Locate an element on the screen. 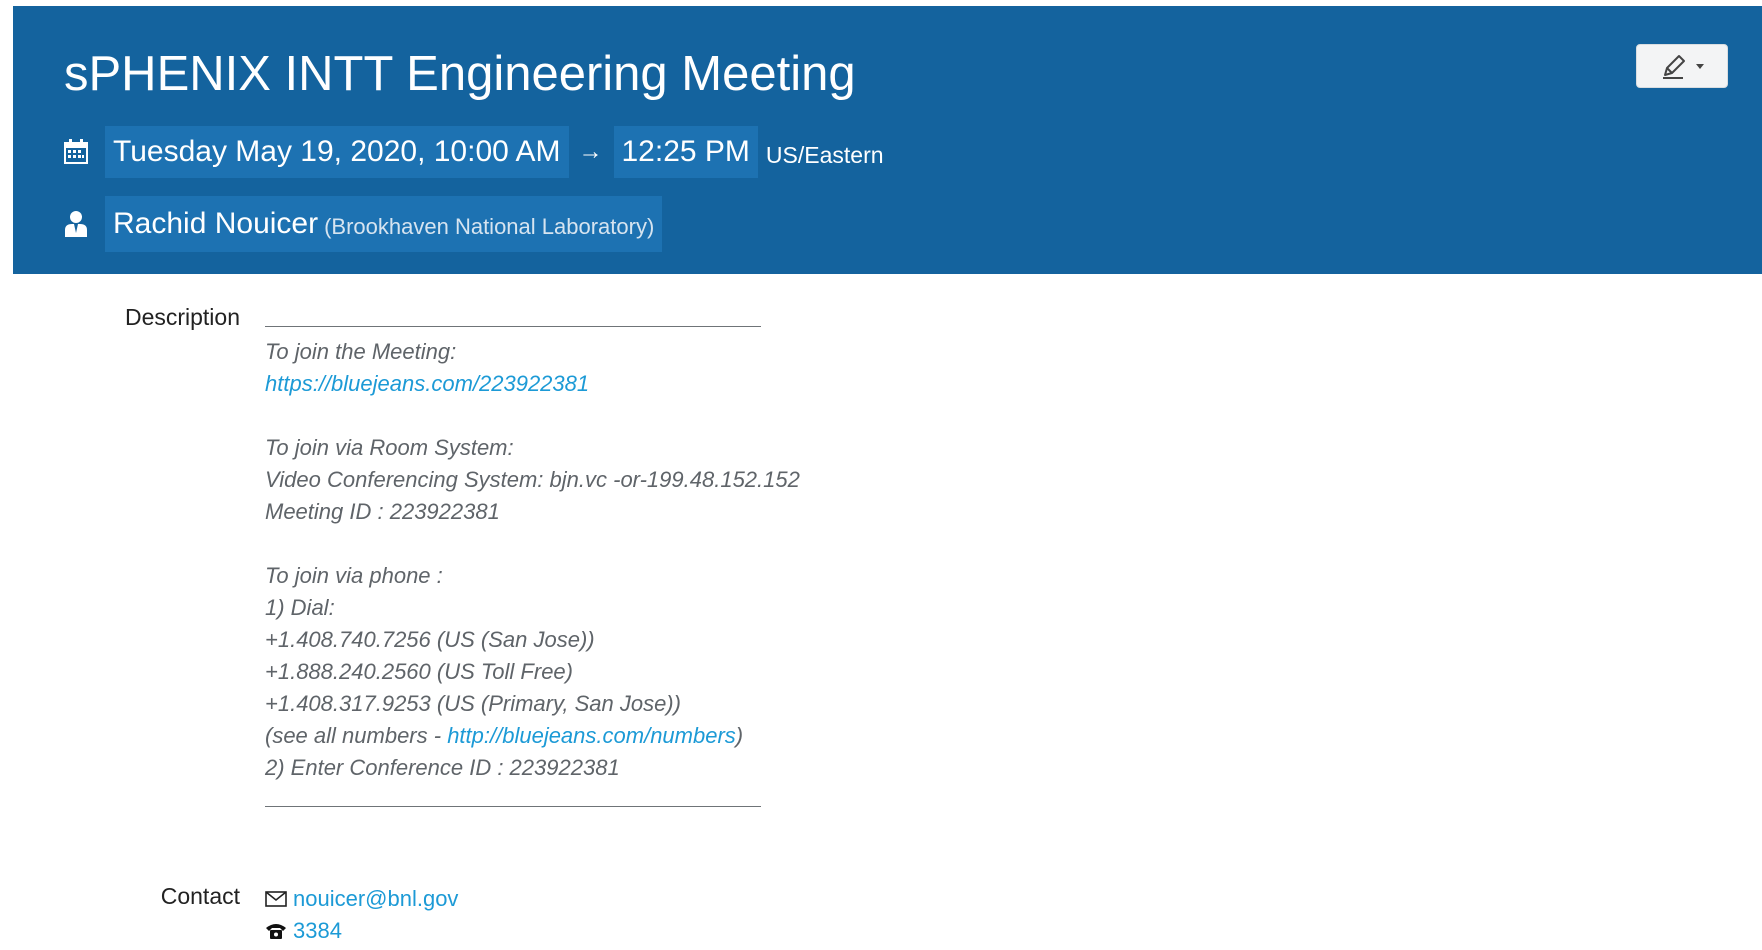  page-title: sPHENIX INTT Engineering Meeting is located at coordinates (460, 74).